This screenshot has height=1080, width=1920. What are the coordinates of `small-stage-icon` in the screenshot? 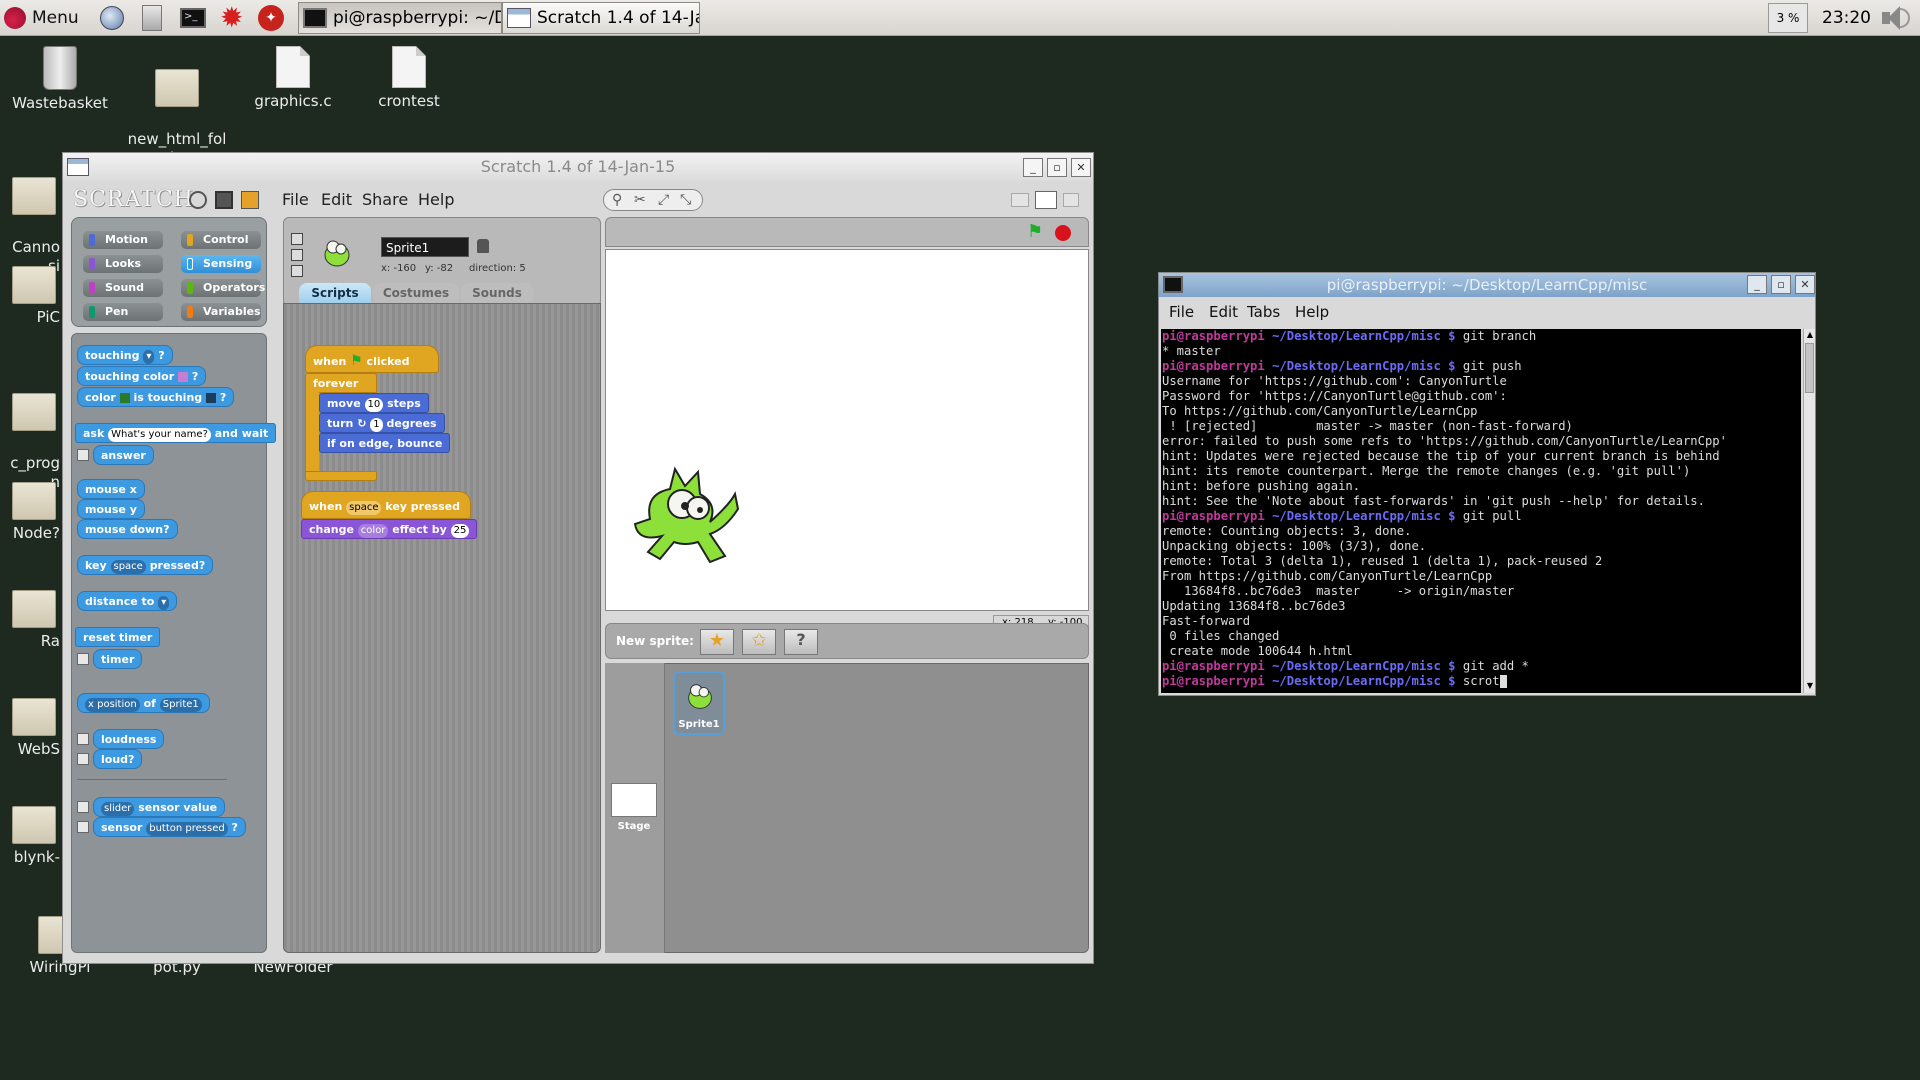 It's located at (1020, 200).